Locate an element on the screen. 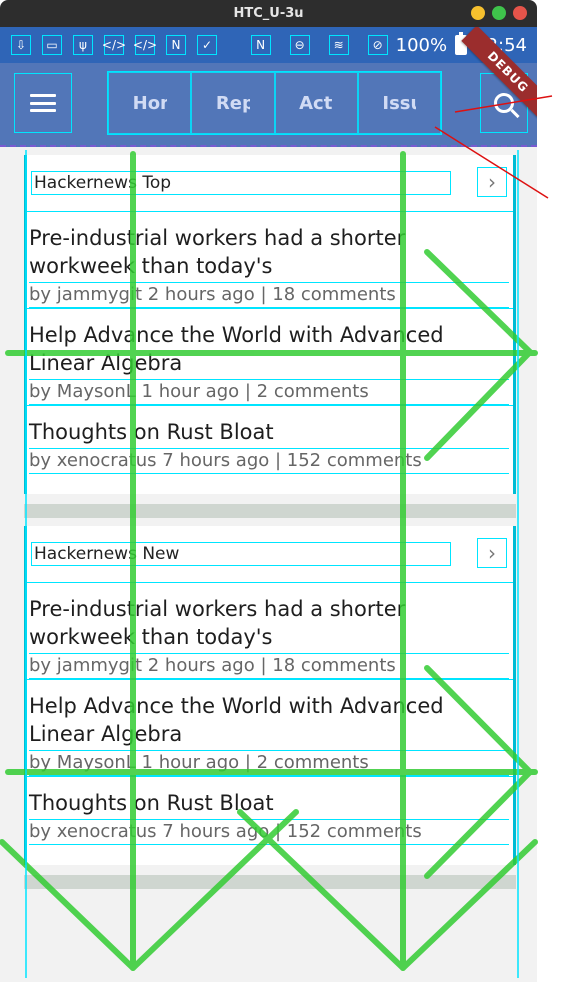 The width and height of the screenshot is (565, 982). menu-button is located at coordinates (43, 103).